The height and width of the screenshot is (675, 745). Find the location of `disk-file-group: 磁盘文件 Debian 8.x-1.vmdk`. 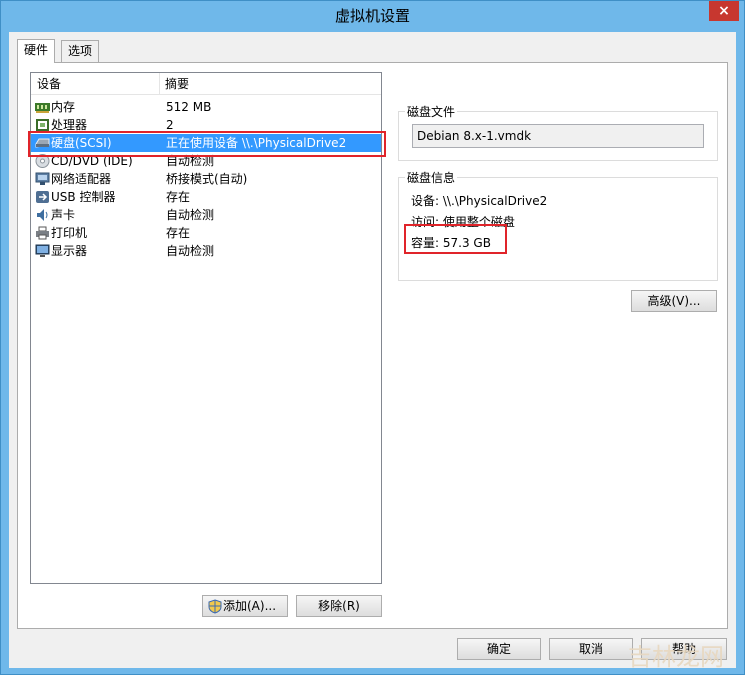

disk-file-group: 磁盘文件 Debian 8.x-1.vmdk is located at coordinates (558, 132).